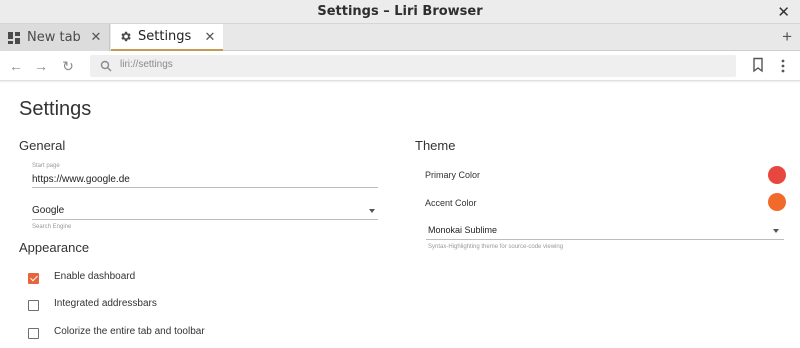  Describe the element at coordinates (105, 303) in the screenshot. I see `integrated-addressbars-label: Integrated addressbars` at that location.